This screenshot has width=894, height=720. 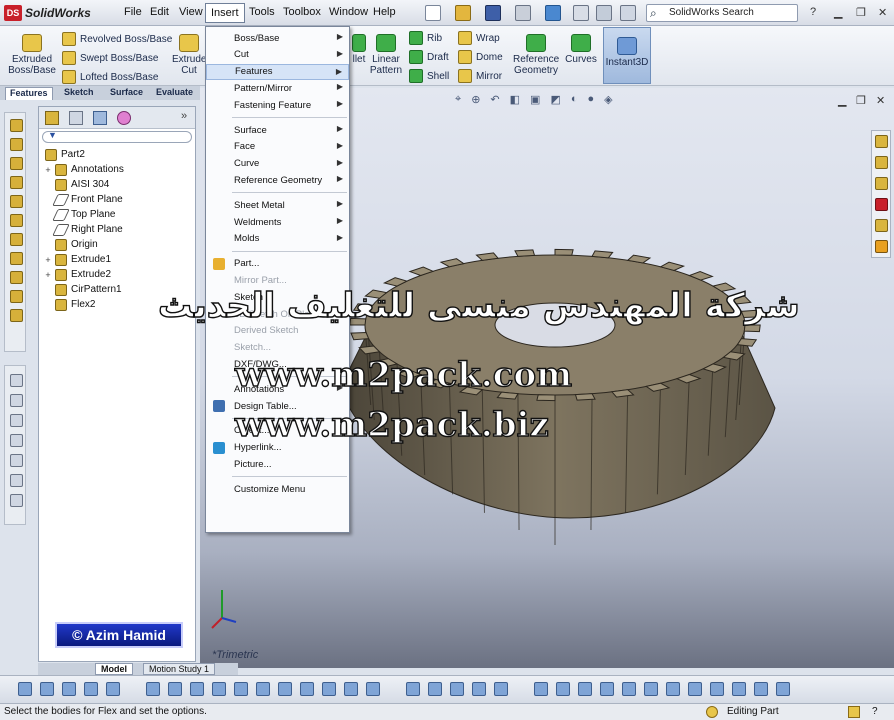 I want to click on tree-root: Part2, so click(x=64, y=154).